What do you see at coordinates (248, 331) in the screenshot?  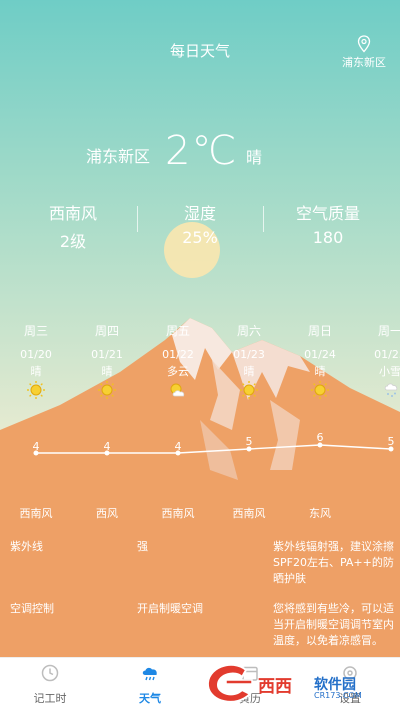 I see `forecast-weekday: 周六` at bounding box center [248, 331].